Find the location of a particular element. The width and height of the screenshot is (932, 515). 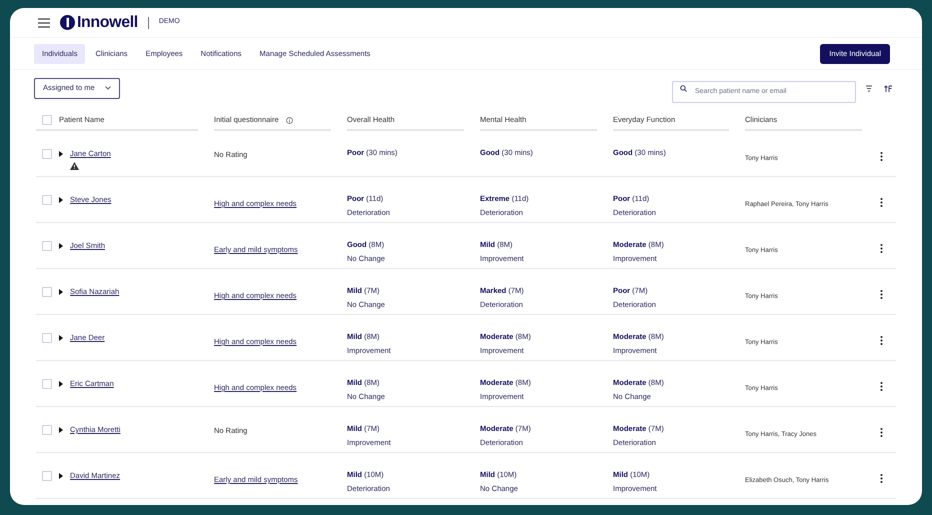

sort-icon is located at coordinates (888, 88).